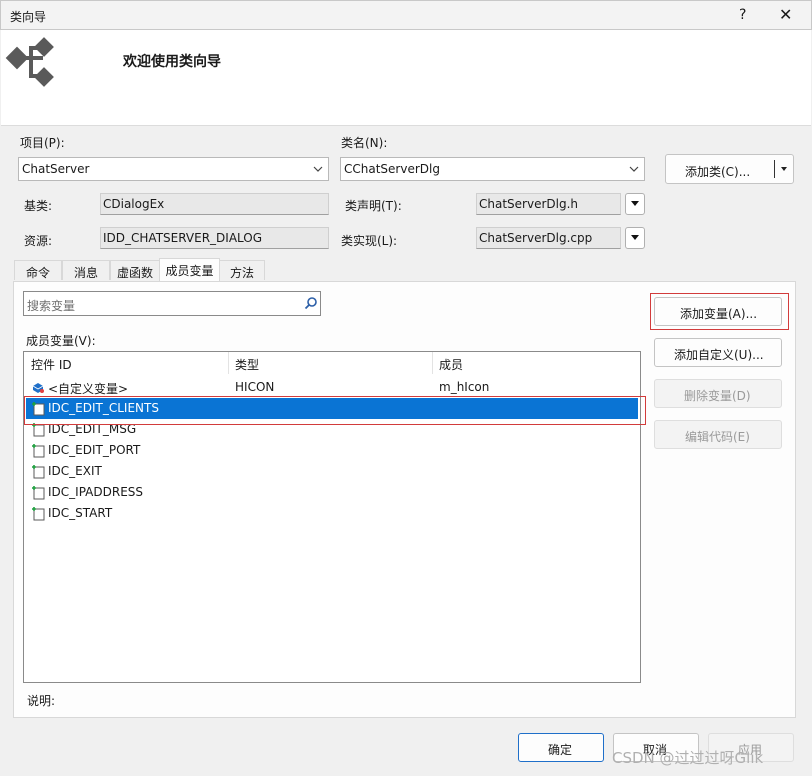 This screenshot has height=776, width=812. Describe the element at coordinates (38, 388) in the screenshot. I see `custom-variable-icon` at that location.